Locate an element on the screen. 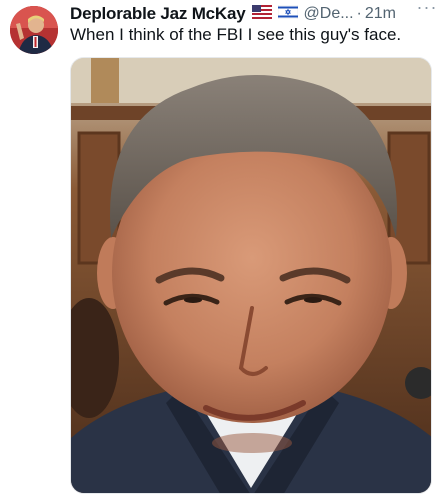 The height and width of the screenshot is (500, 442). more-options-icon: ··· is located at coordinates (427, 11).